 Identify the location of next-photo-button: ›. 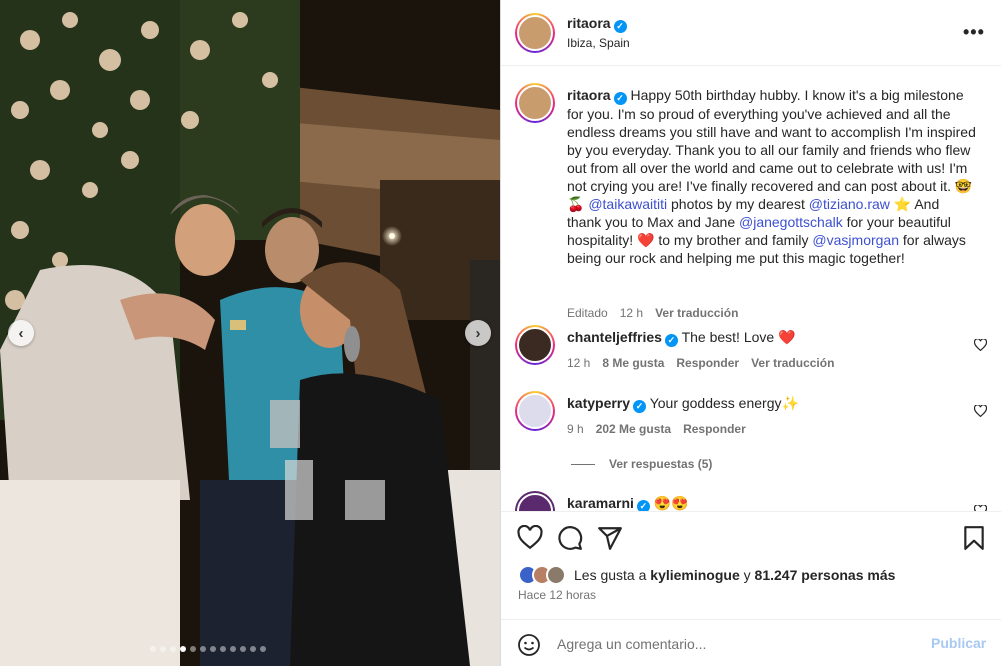
(478, 333).